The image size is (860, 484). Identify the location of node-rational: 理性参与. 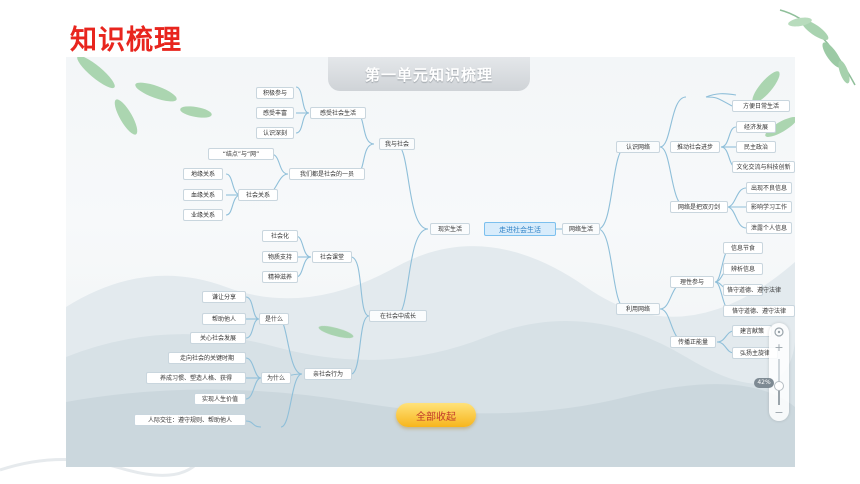
(692, 282).